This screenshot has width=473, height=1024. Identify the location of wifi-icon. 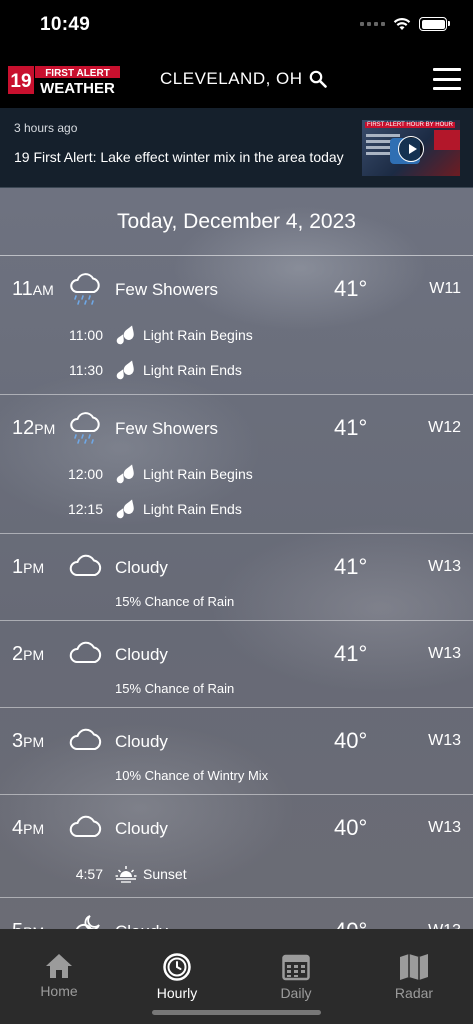
(402, 24).